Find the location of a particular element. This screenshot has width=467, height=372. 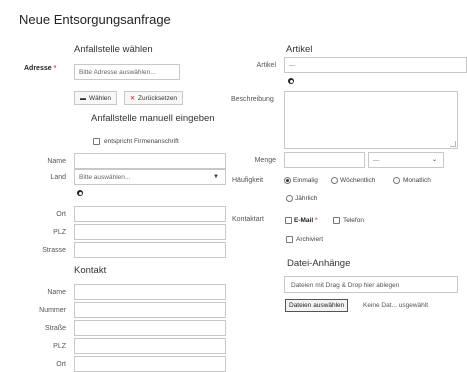

company-address-label: entspricht Firmenanschrift is located at coordinates (141, 141).